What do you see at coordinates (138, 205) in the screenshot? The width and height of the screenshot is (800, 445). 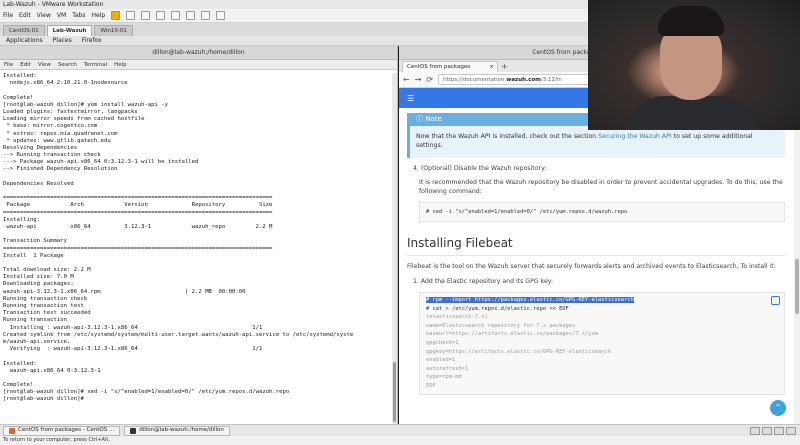 I see `terminal-line: Package Arch Version Repository Size` at bounding box center [138, 205].